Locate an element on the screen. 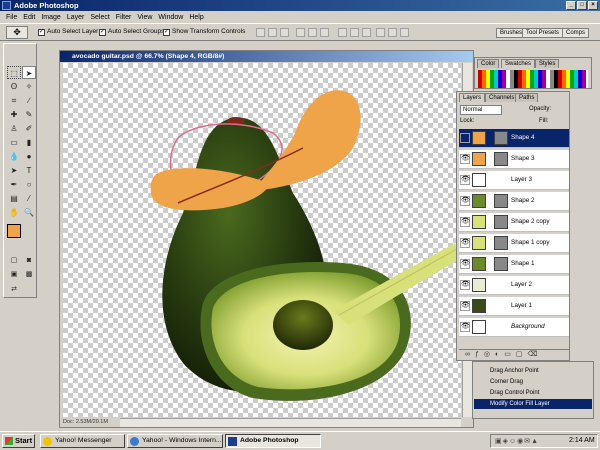  history-brush-tool-icon: ✐ is located at coordinates (29, 128).